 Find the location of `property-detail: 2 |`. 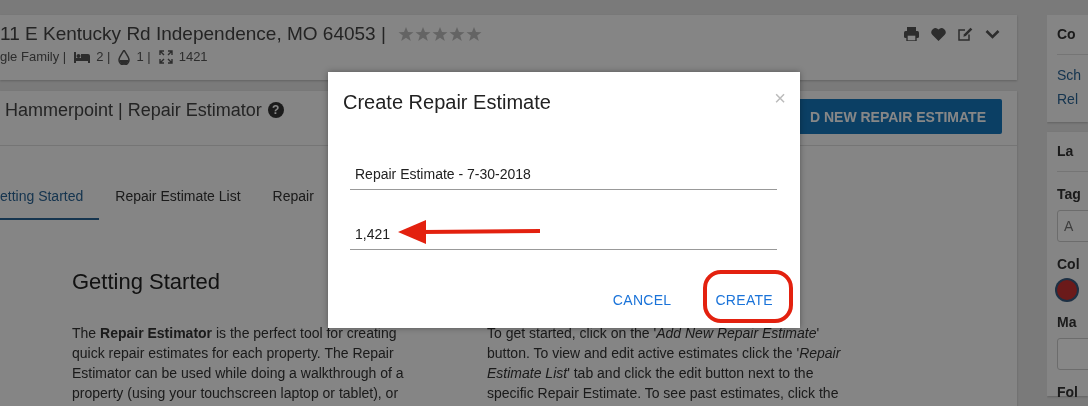

property-detail: 2 | is located at coordinates (103, 57).